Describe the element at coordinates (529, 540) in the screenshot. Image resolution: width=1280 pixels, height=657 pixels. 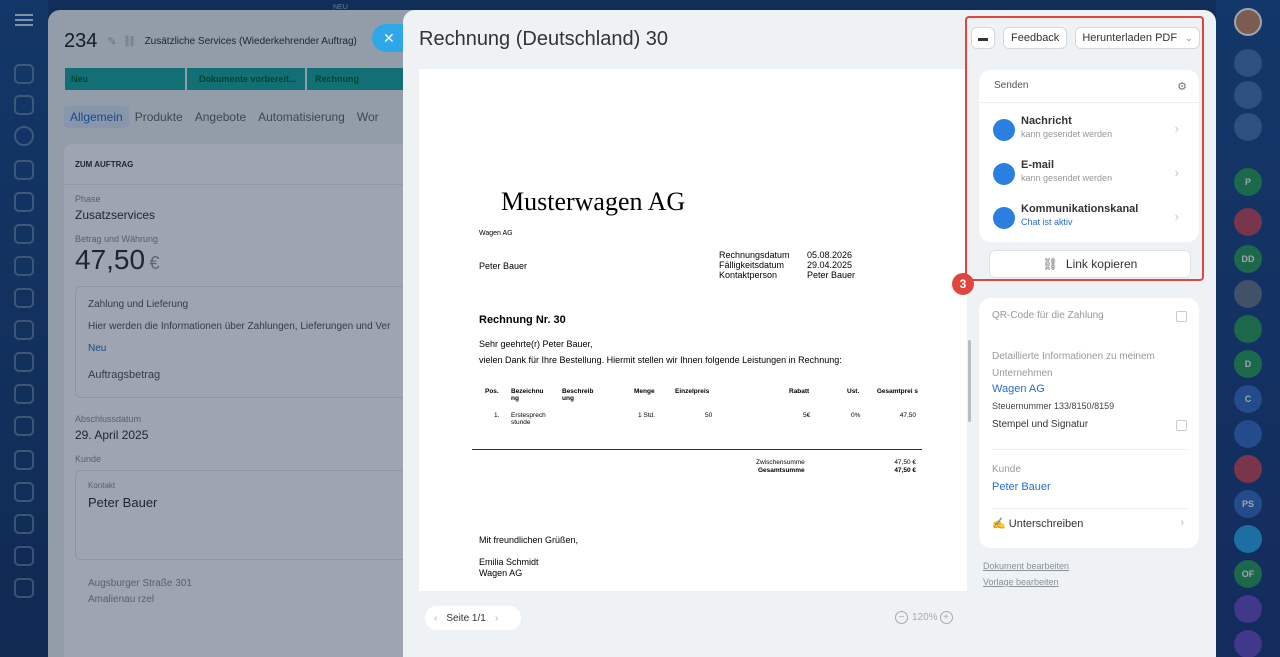
I see `closing: Mit freundlichen Grüßen,` at that location.